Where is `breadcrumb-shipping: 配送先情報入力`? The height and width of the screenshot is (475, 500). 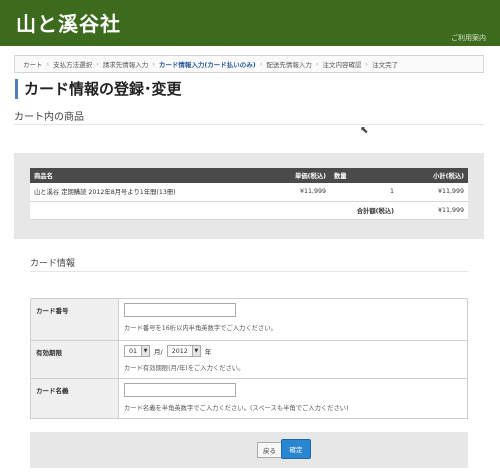 breadcrumb-shipping: 配送先情報入力 is located at coordinates (289, 65).